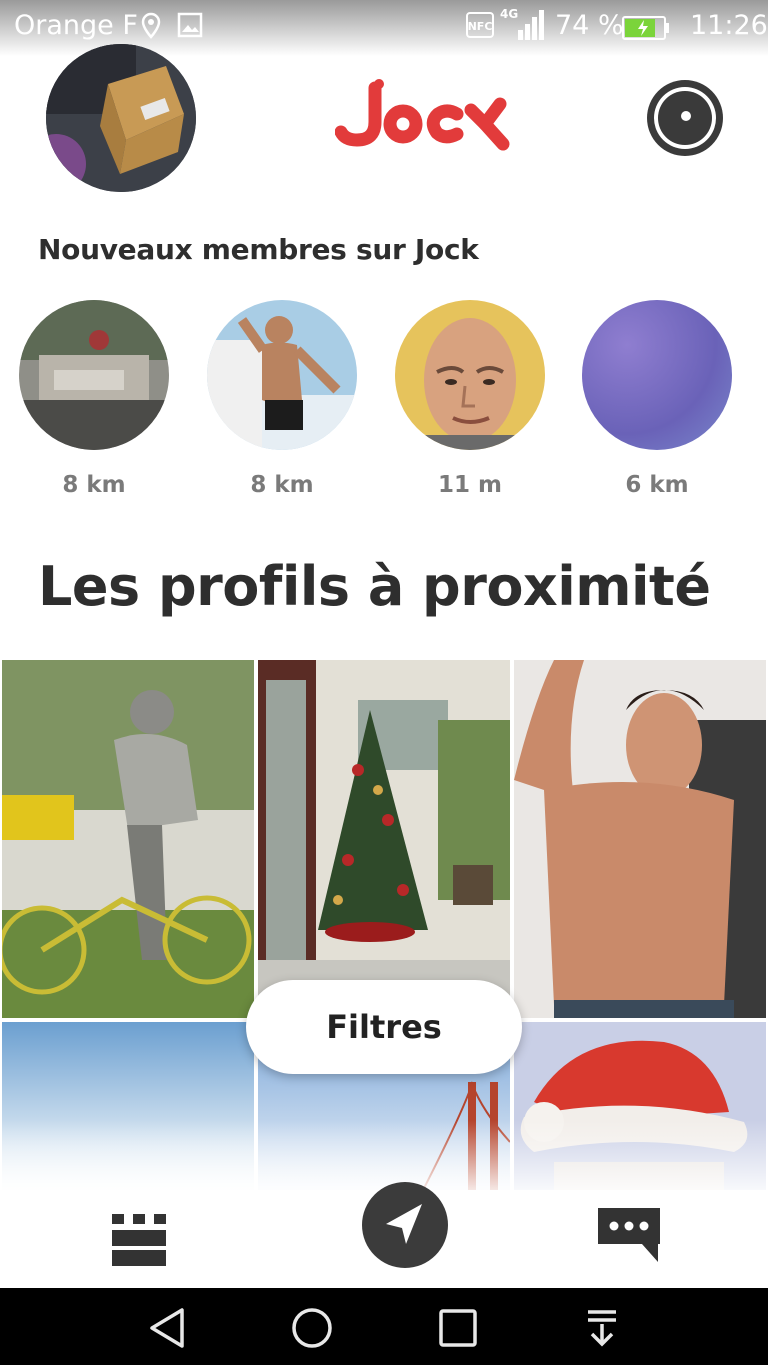 The width and height of the screenshot is (768, 1365). What do you see at coordinates (458, 1328) in the screenshot?
I see `recents-icon` at bounding box center [458, 1328].